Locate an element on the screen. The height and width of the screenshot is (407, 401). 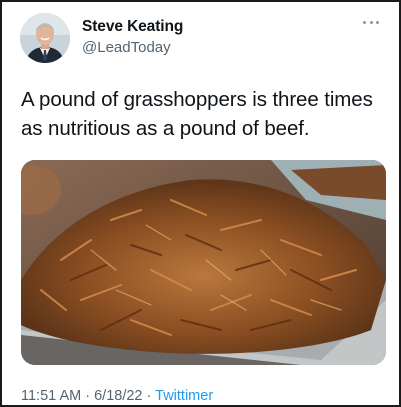
more-options-icon is located at coordinates (371, 22).